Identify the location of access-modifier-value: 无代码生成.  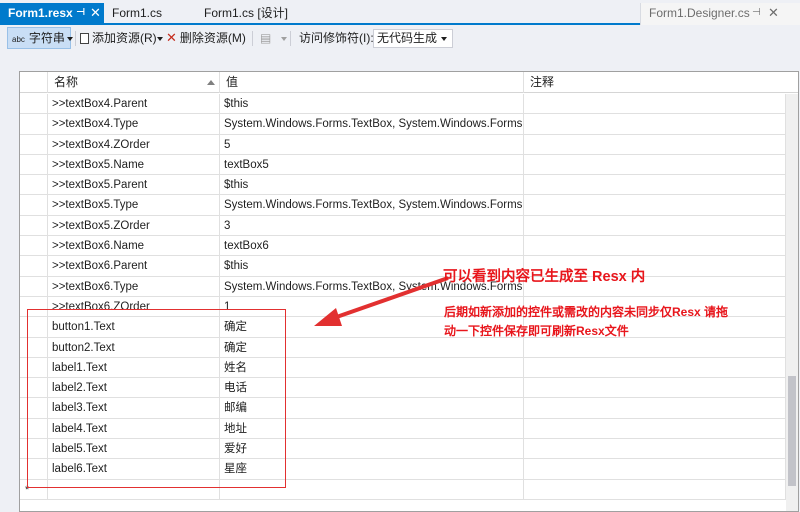
(407, 38).